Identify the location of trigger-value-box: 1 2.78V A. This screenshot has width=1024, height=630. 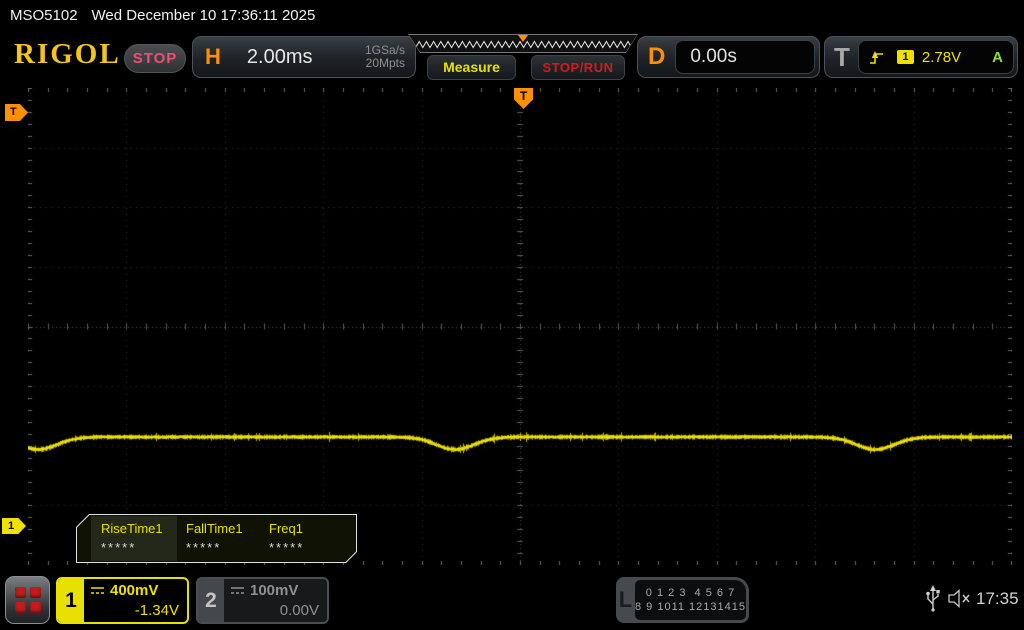
(935, 57).